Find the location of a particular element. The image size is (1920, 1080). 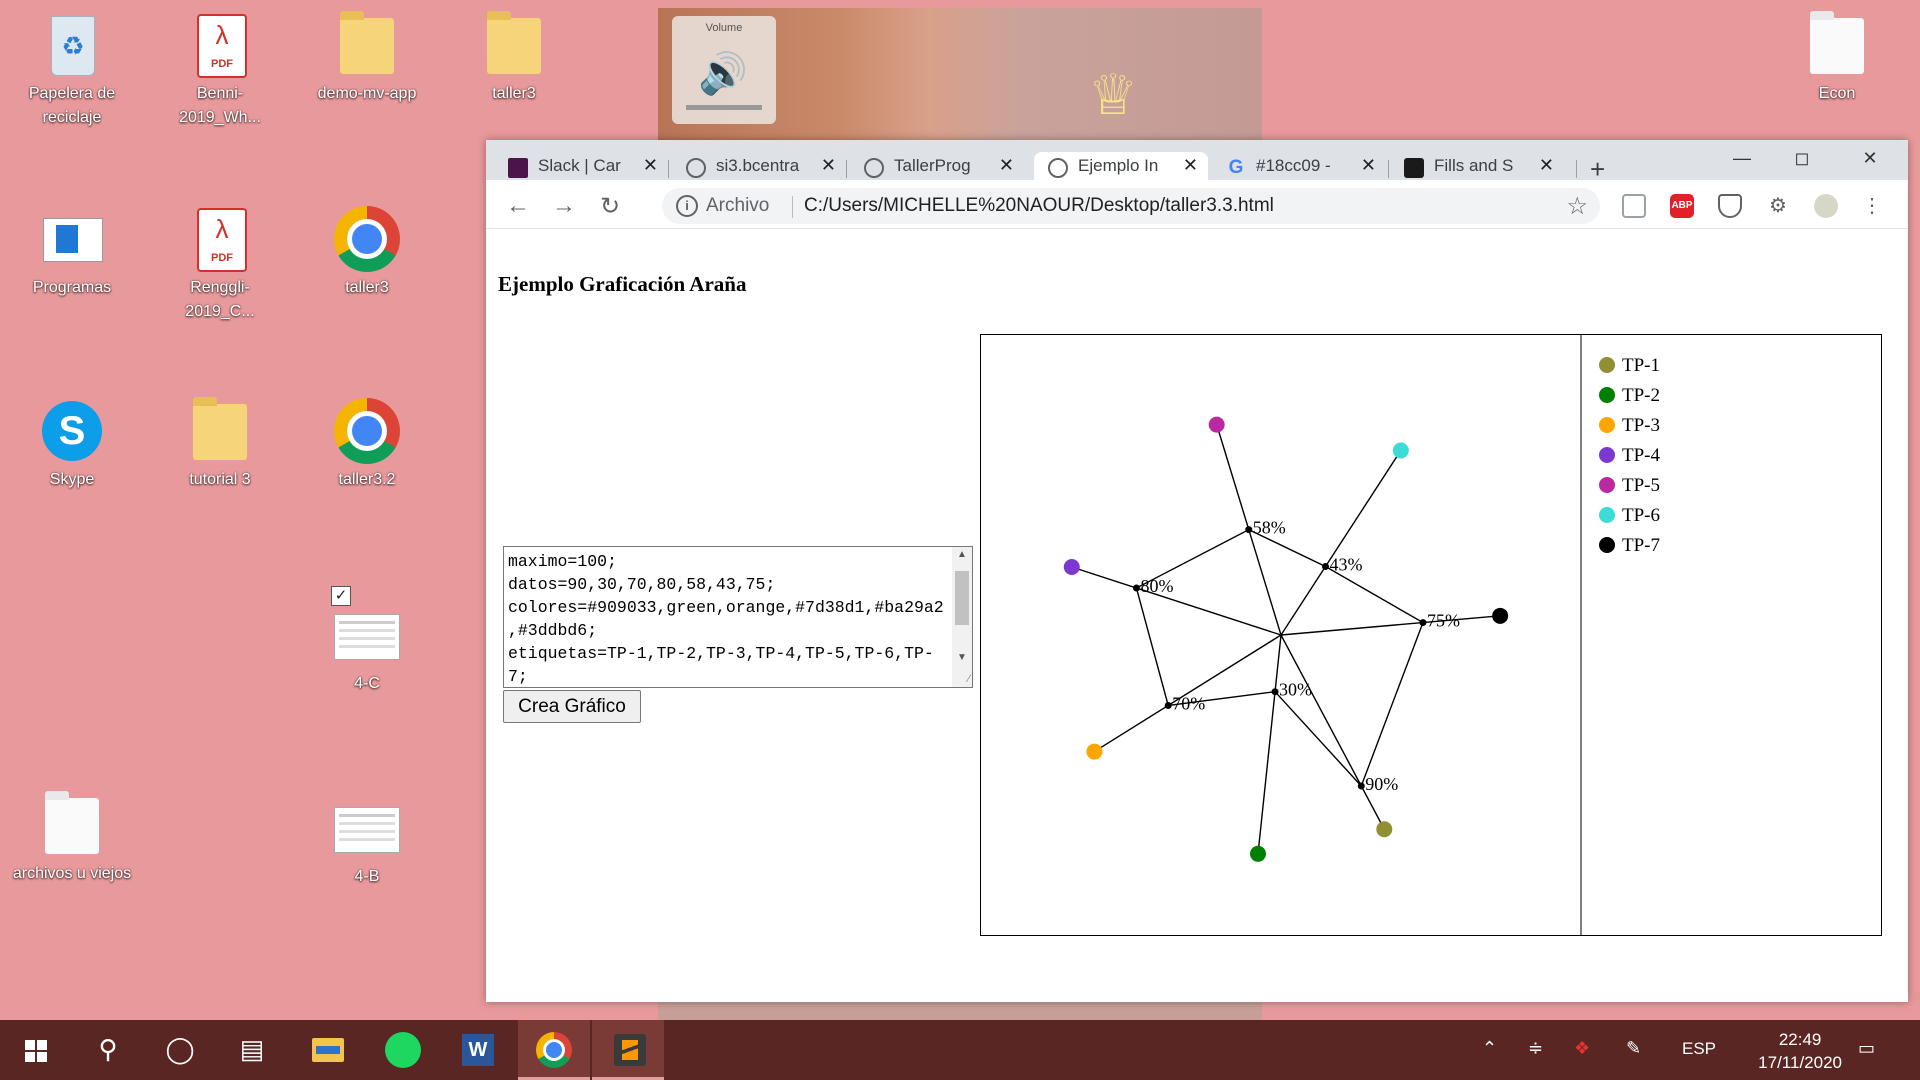

pocket-icon is located at coordinates (1634, 206).